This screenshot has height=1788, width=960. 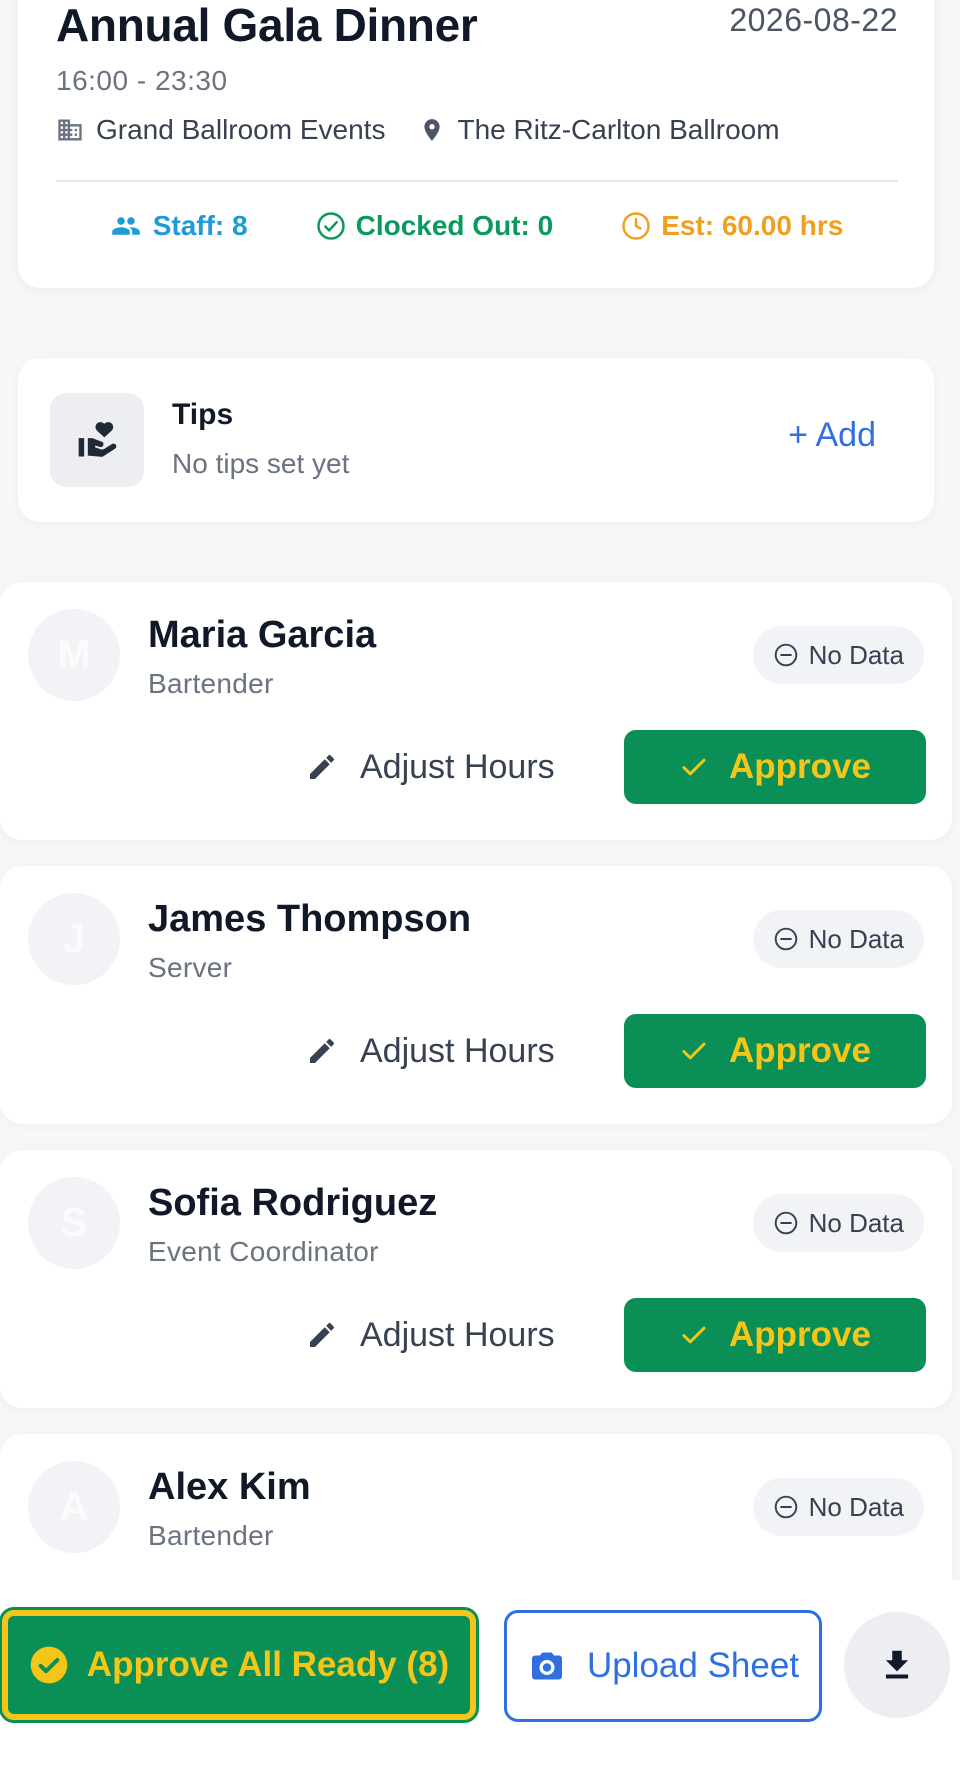 What do you see at coordinates (454, 225) in the screenshot?
I see `stat-clocked-out-label: Clocked Out: 0` at bounding box center [454, 225].